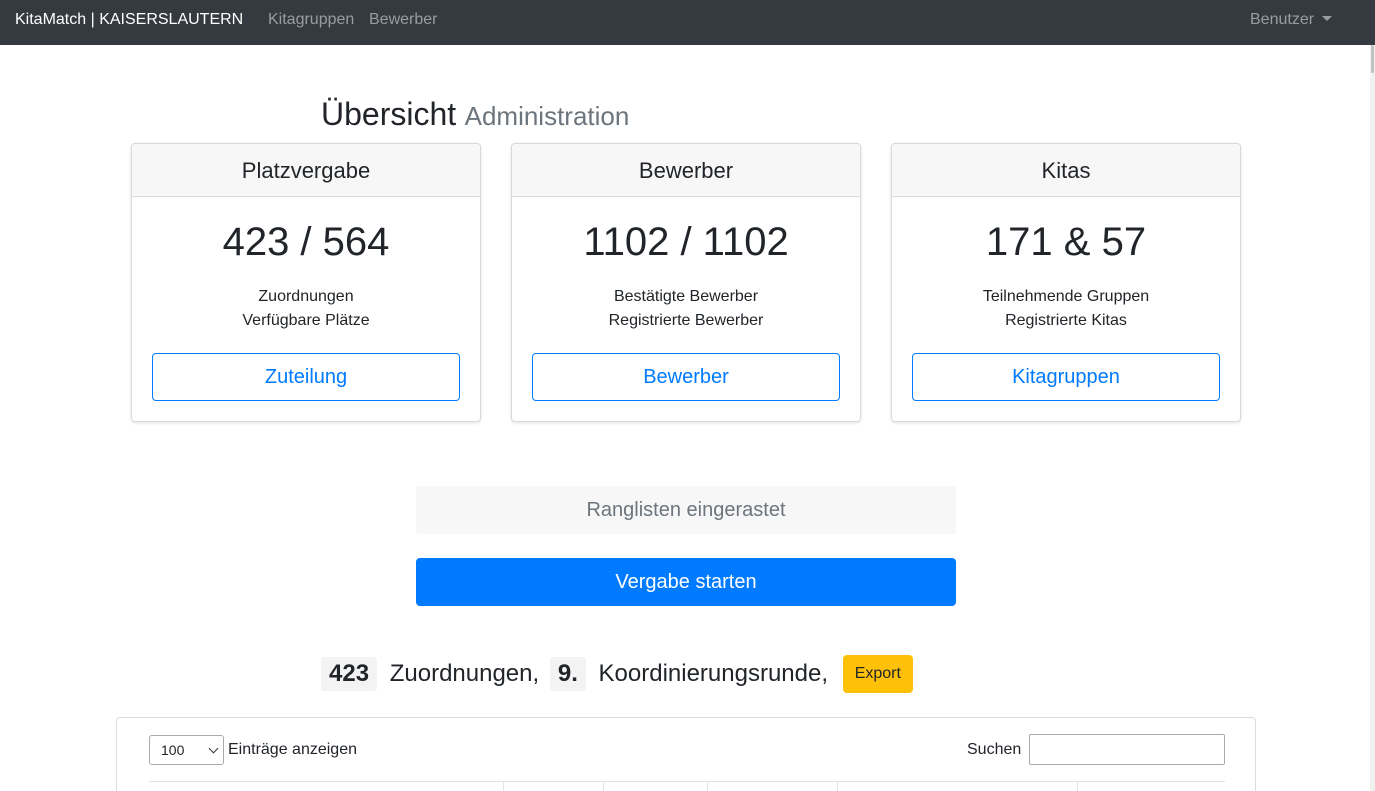  I want to click on card-description-line: Verfügbare Plätze, so click(306, 320).